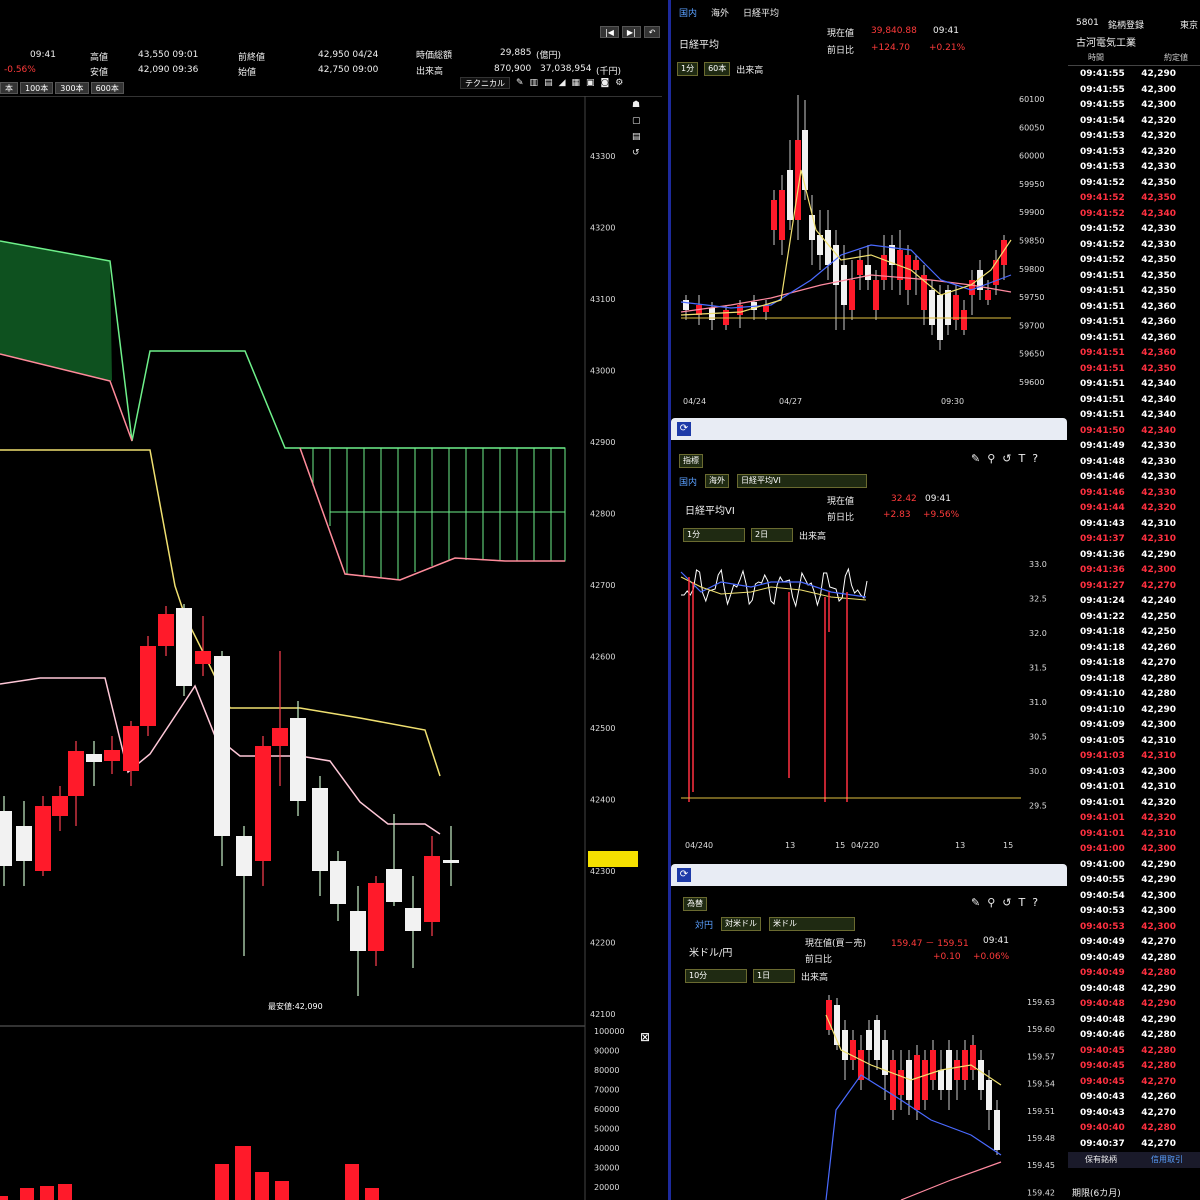  Describe the element at coordinates (688, 69) in the screenshot. I see `nikkei-interval-select: 1分` at that location.